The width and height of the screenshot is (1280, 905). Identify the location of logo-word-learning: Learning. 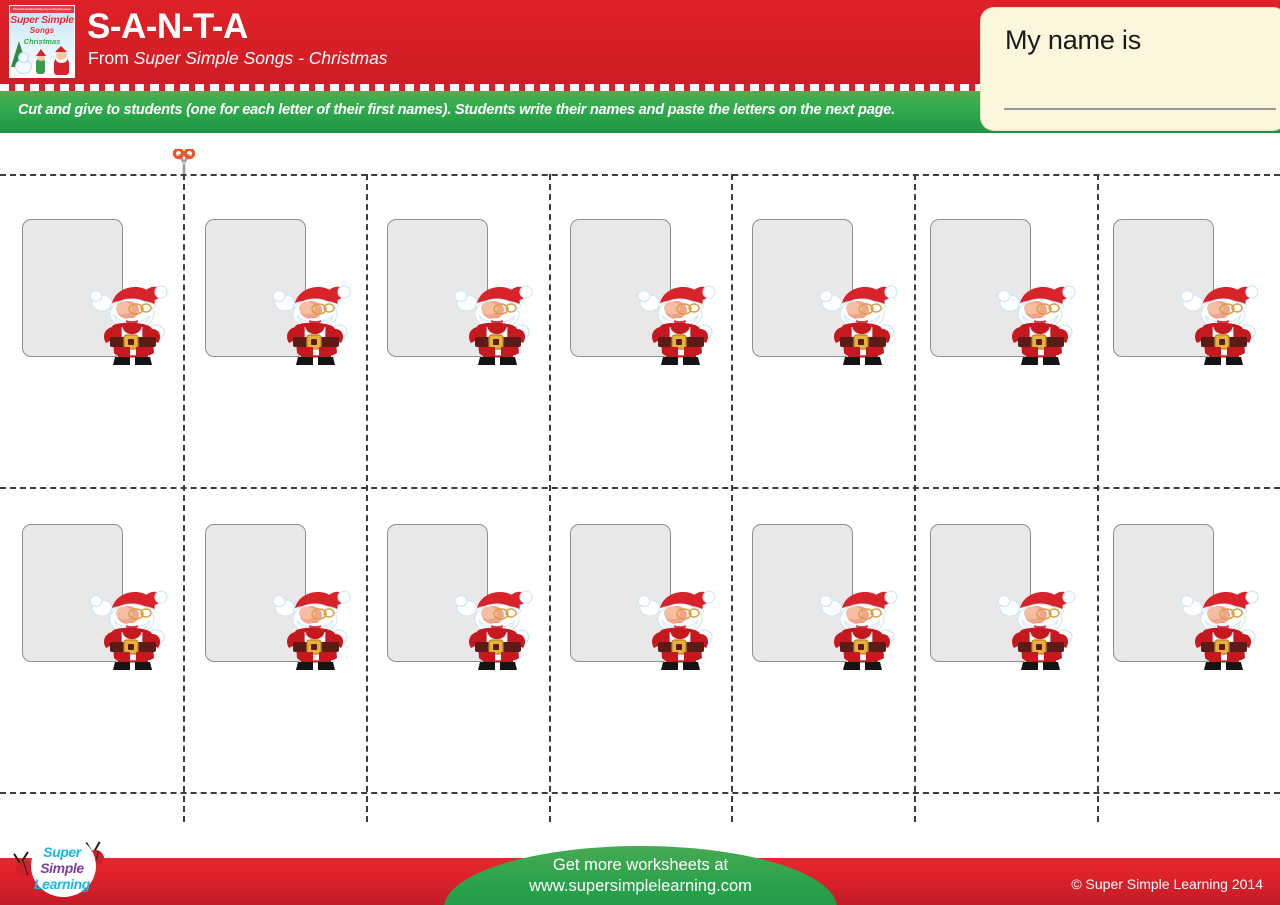
(62, 884).